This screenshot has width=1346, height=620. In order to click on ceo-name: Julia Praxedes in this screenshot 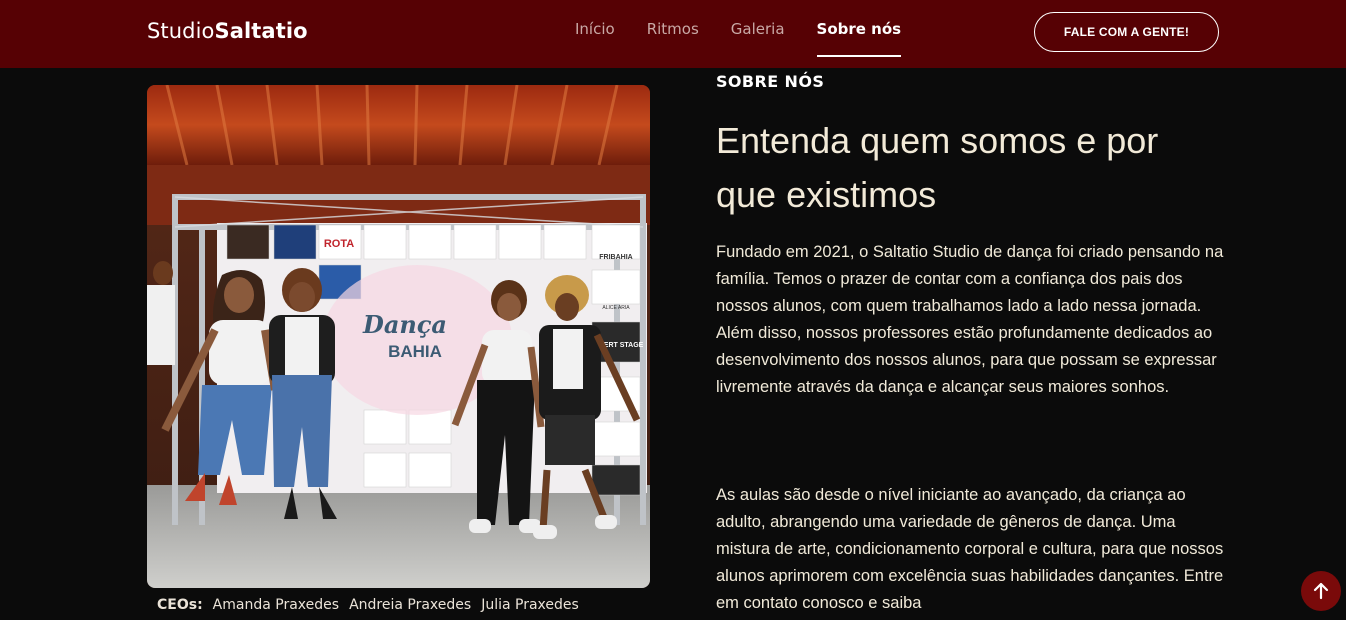, I will do `click(530, 605)`.